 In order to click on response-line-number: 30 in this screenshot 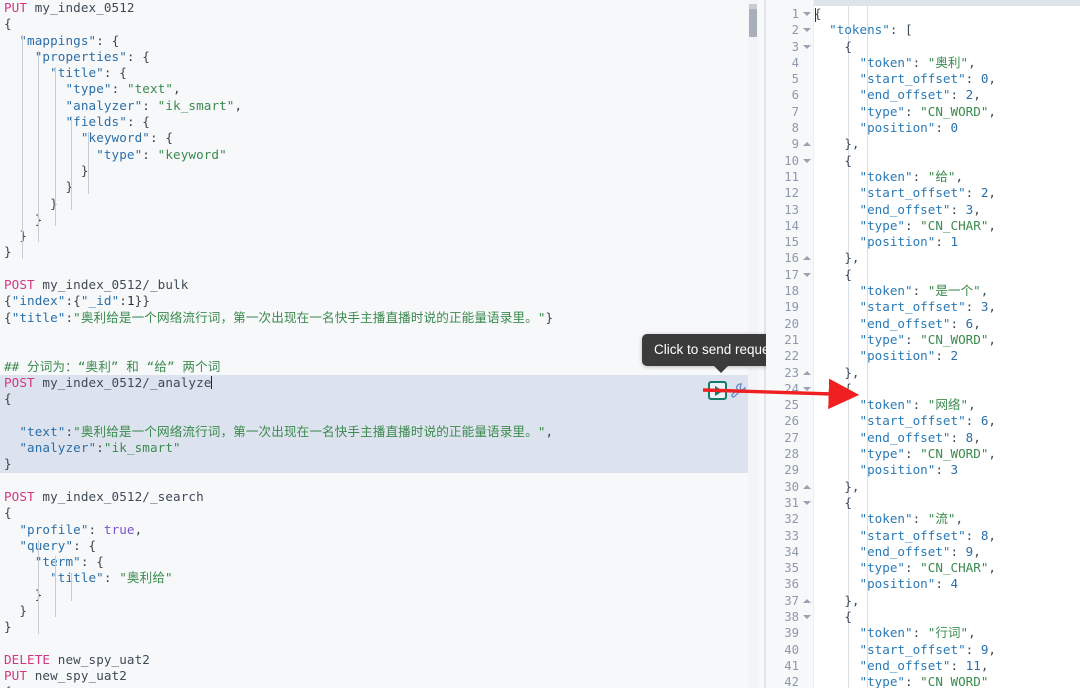, I will do `click(790, 487)`.